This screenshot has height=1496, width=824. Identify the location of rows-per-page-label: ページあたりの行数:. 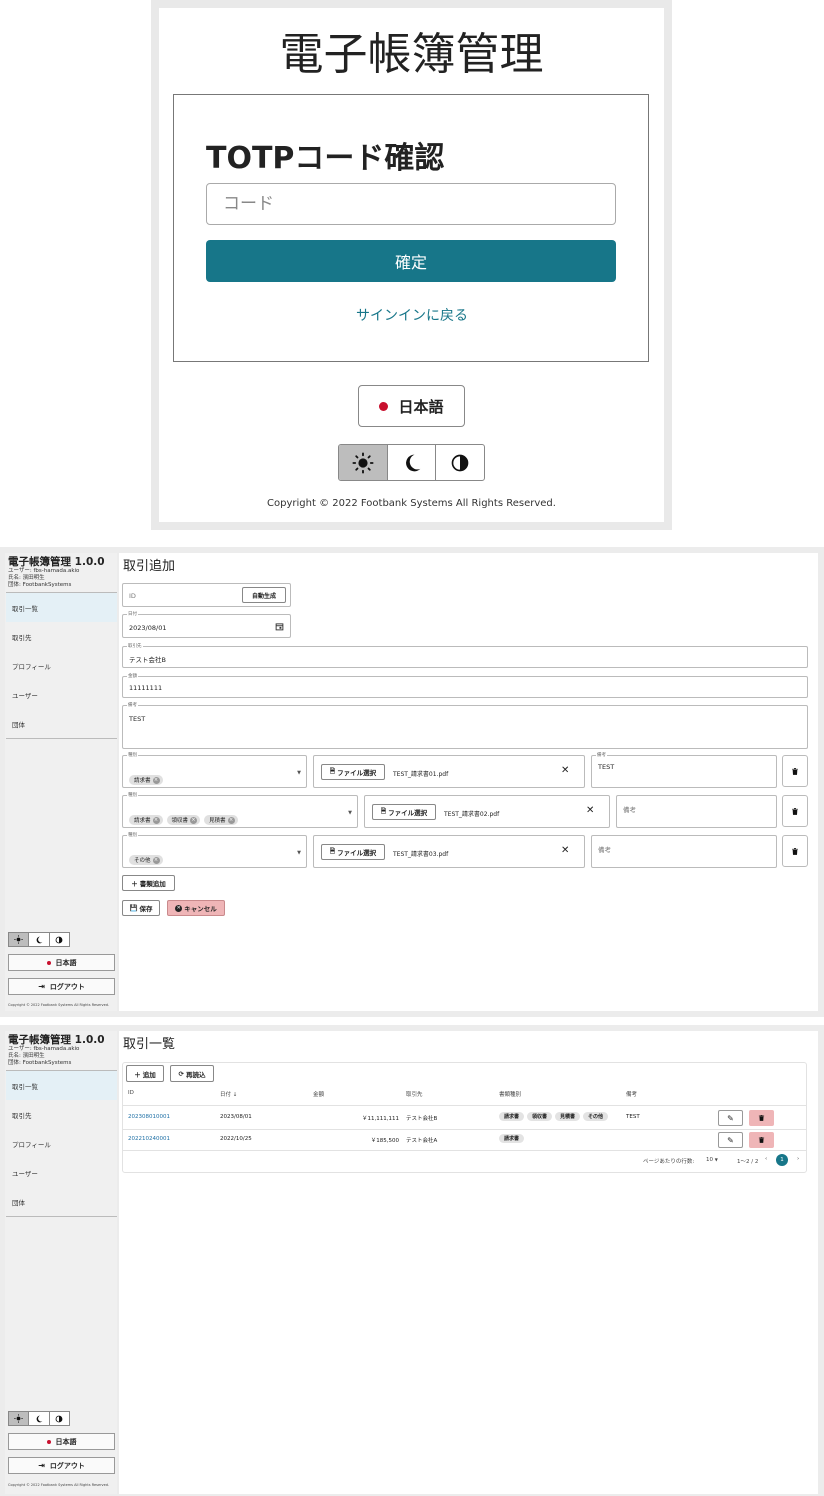
(669, 1162).